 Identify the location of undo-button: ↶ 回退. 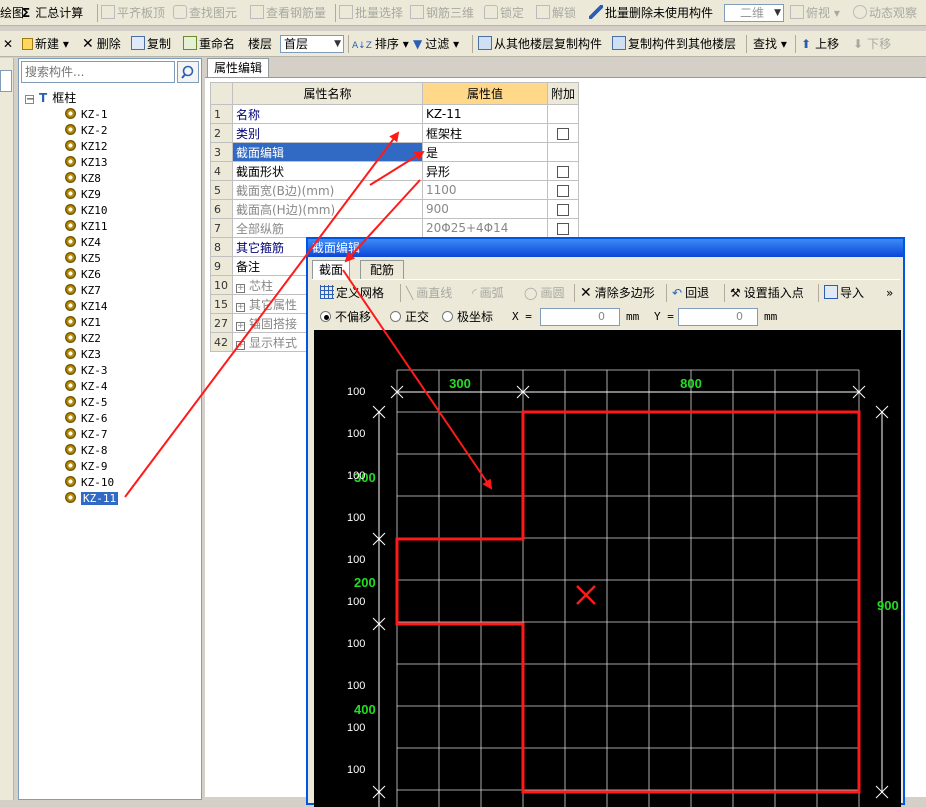
(690, 293).